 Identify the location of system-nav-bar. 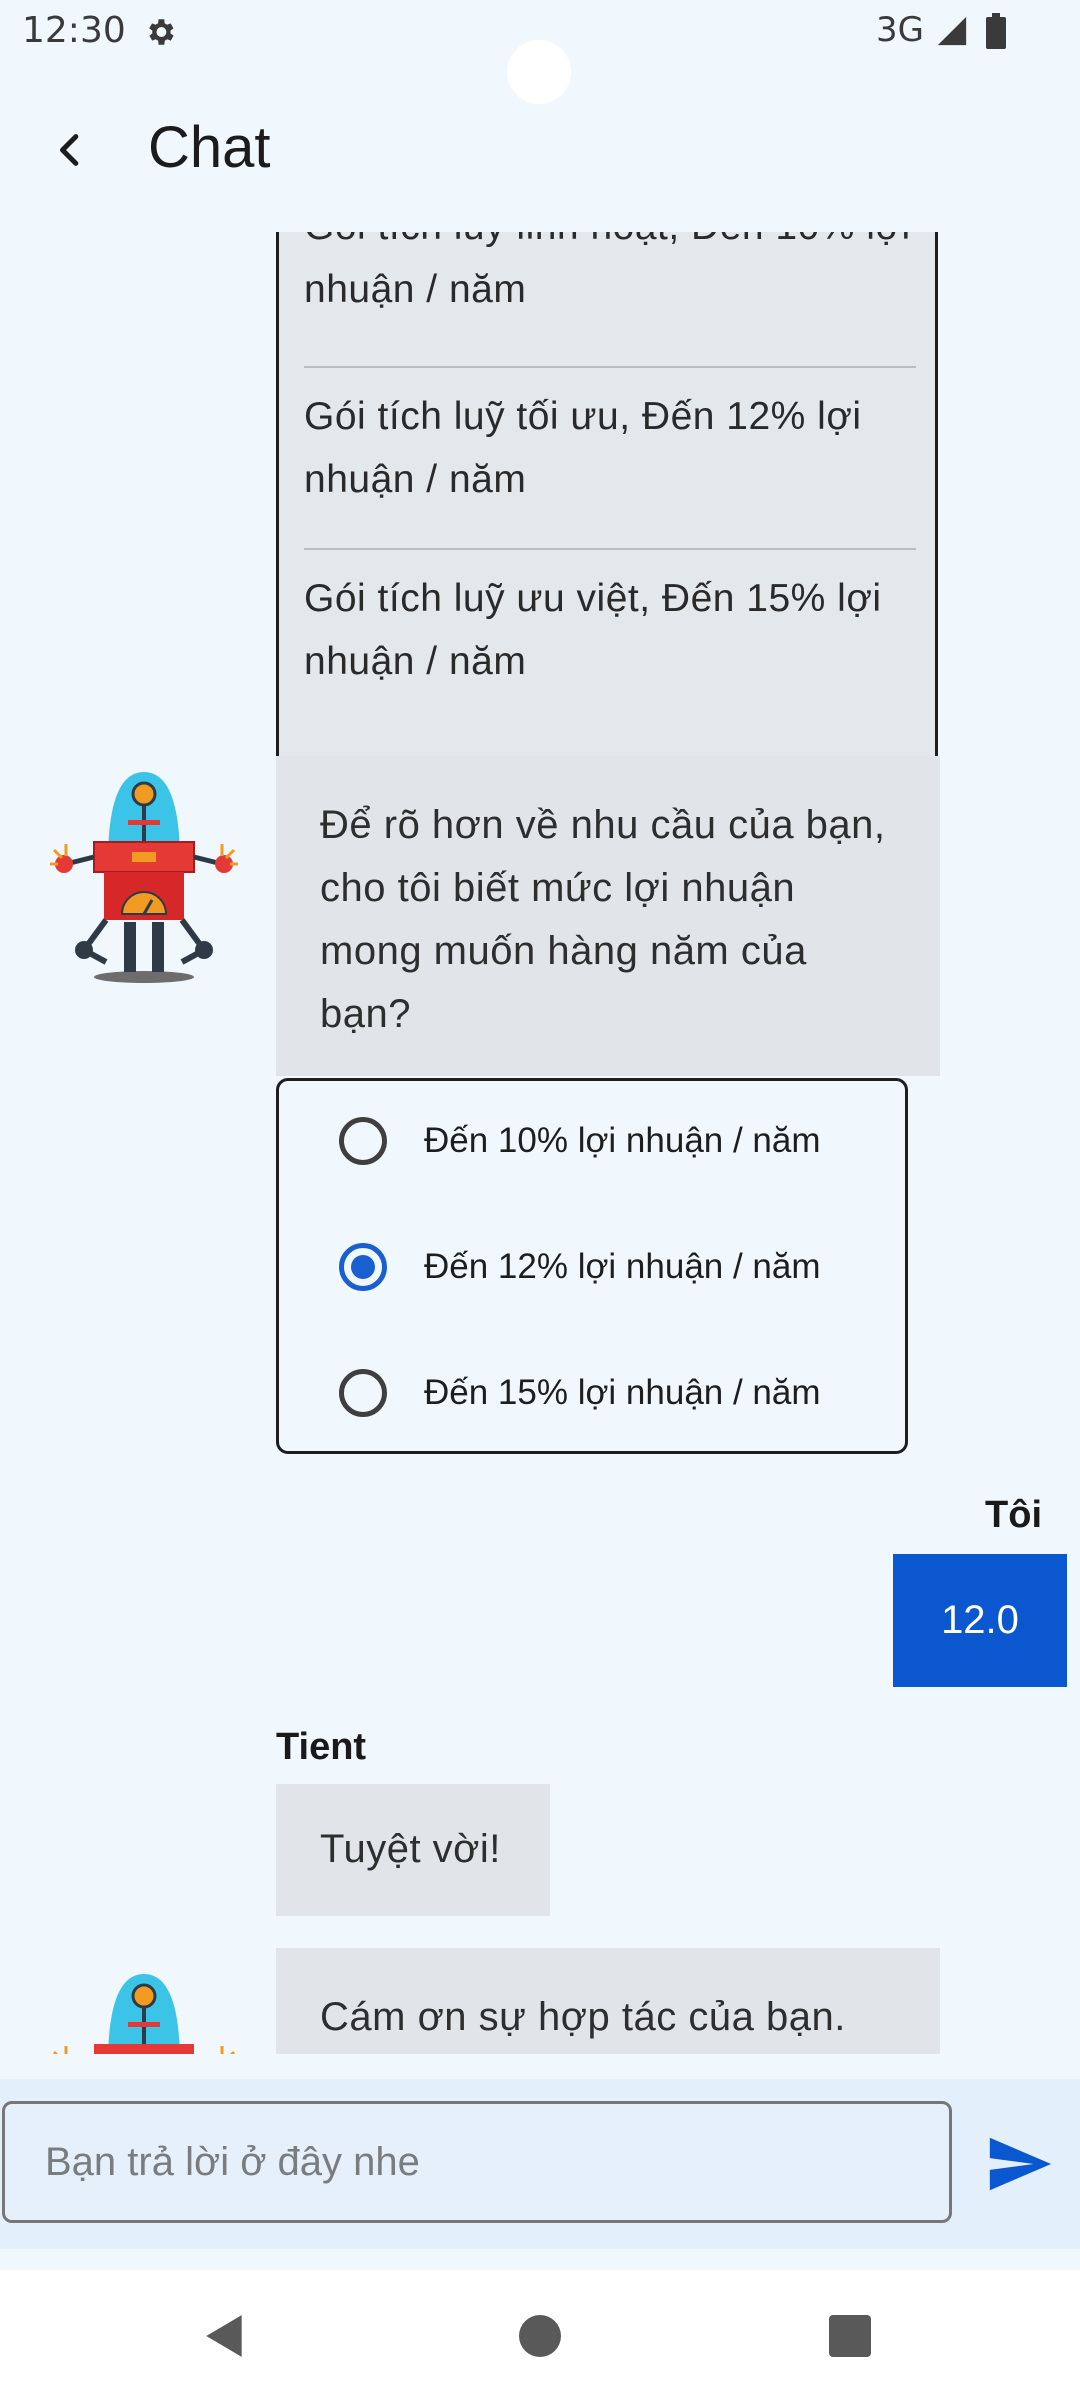
(540, 2335).